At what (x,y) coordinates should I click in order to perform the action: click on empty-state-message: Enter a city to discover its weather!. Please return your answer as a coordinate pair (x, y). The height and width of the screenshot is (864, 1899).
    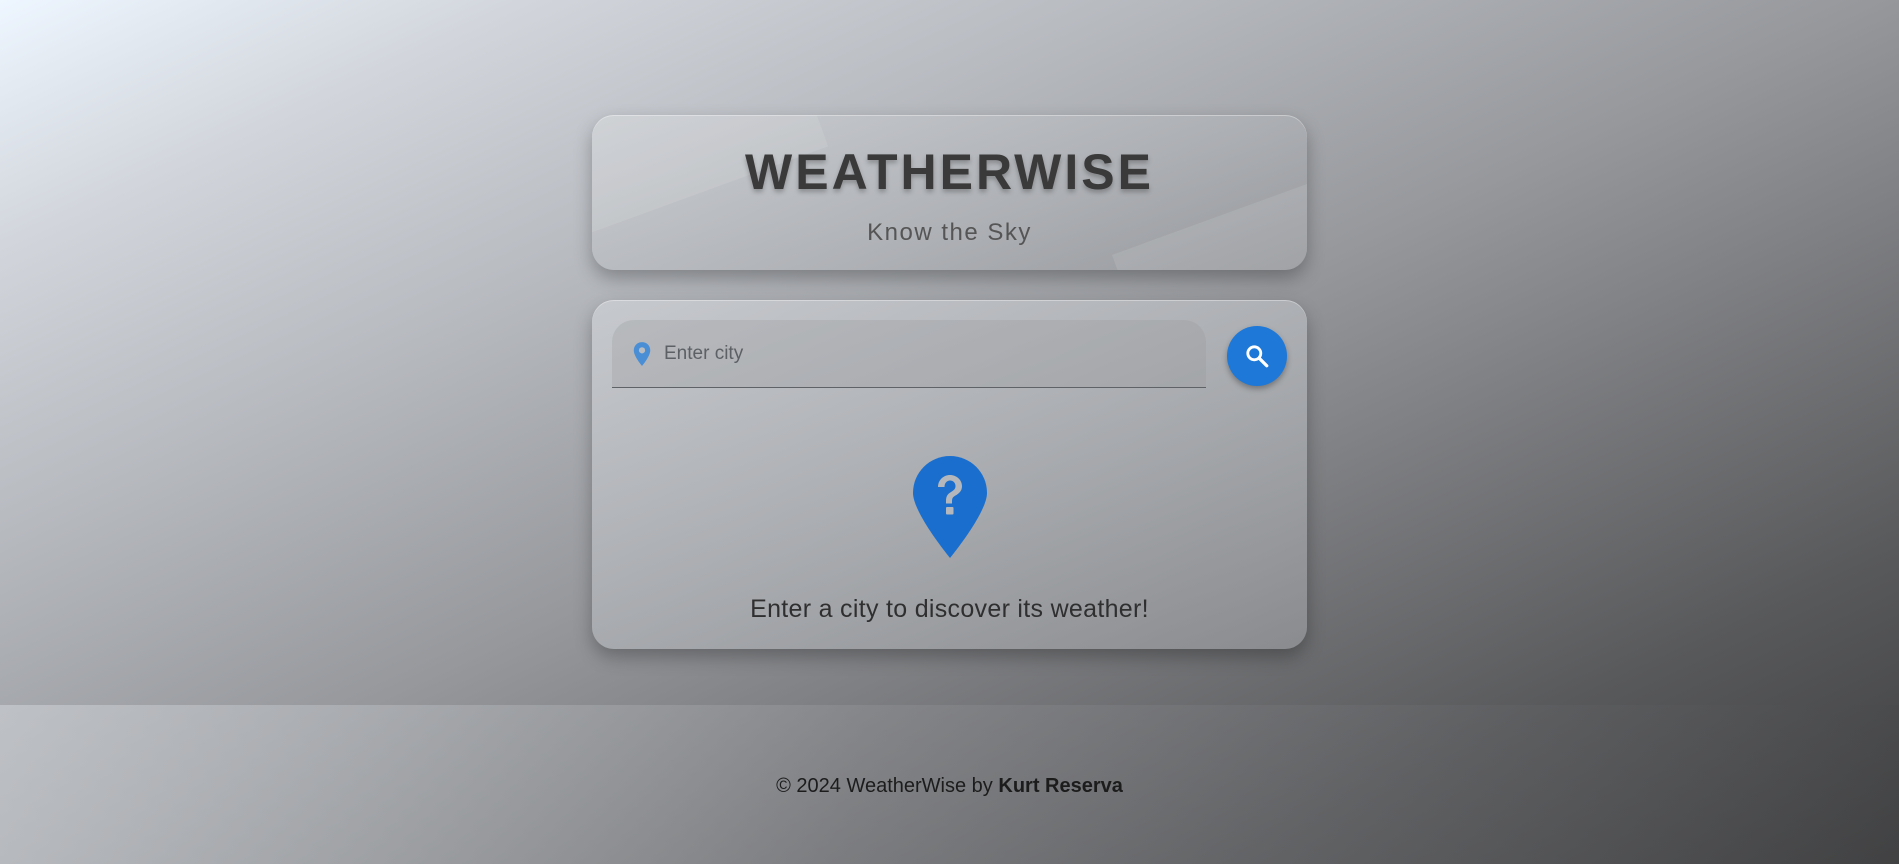
    Looking at the image, I should click on (949, 609).